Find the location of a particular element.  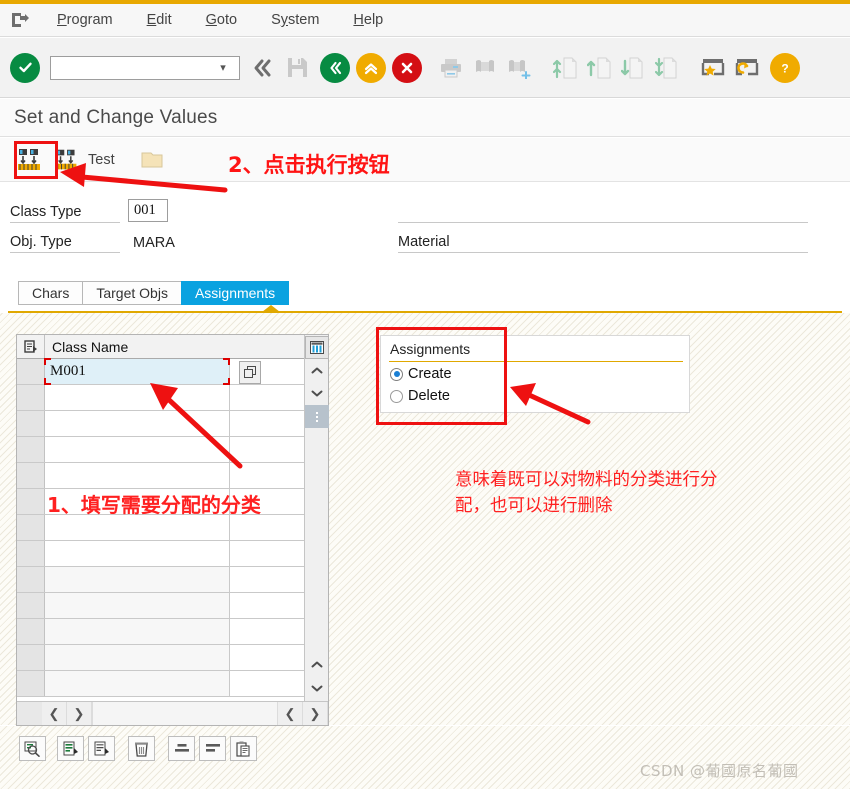

next-page-icon is located at coordinates (633, 68).